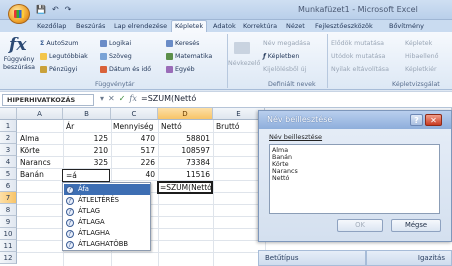 This screenshot has height=266, width=452. Describe the element at coordinates (107, 233) in the screenshot. I see `autocomplete-item: f ÁTLAGHA` at that location.